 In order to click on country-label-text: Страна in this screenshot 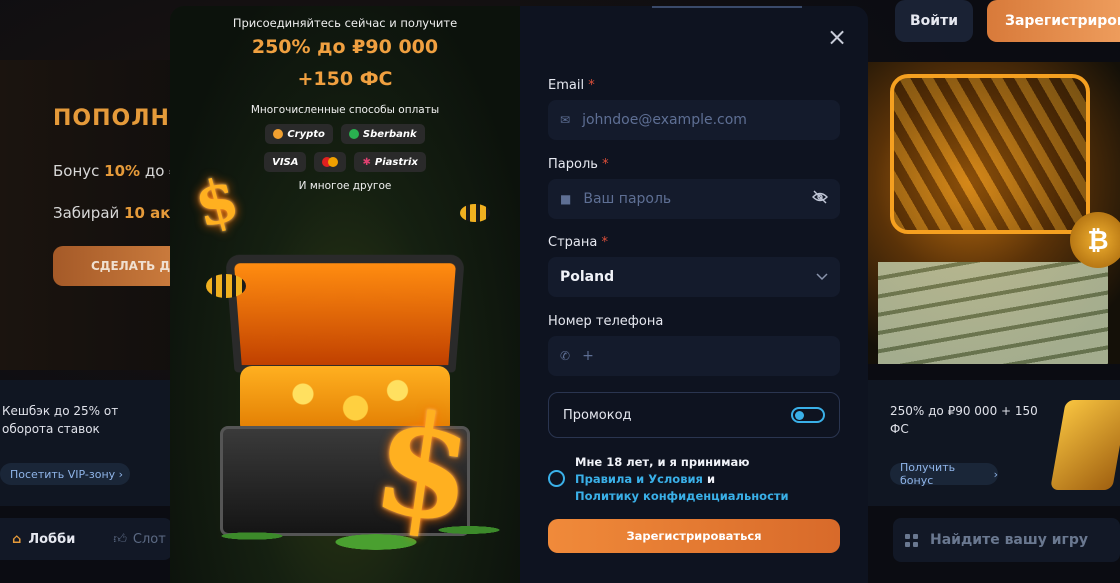, I will do `click(572, 242)`.